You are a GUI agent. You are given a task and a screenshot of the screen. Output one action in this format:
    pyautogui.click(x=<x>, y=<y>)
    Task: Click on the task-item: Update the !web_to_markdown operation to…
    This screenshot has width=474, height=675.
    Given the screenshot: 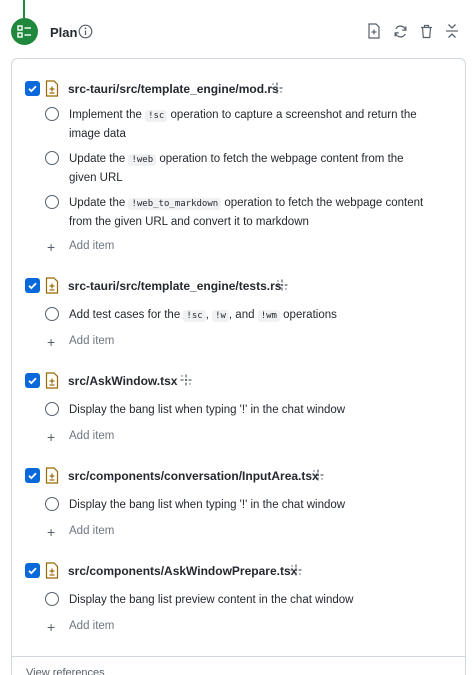 What is the action you would take?
    pyautogui.click(x=232, y=212)
    